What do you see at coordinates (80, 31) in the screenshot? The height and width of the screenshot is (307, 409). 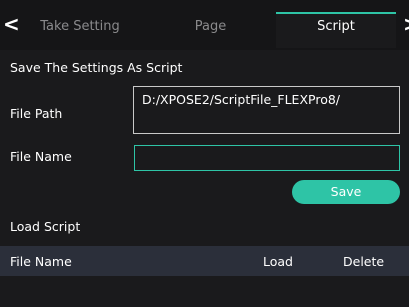 I see `tab-take-setting: Take Setting` at bounding box center [80, 31].